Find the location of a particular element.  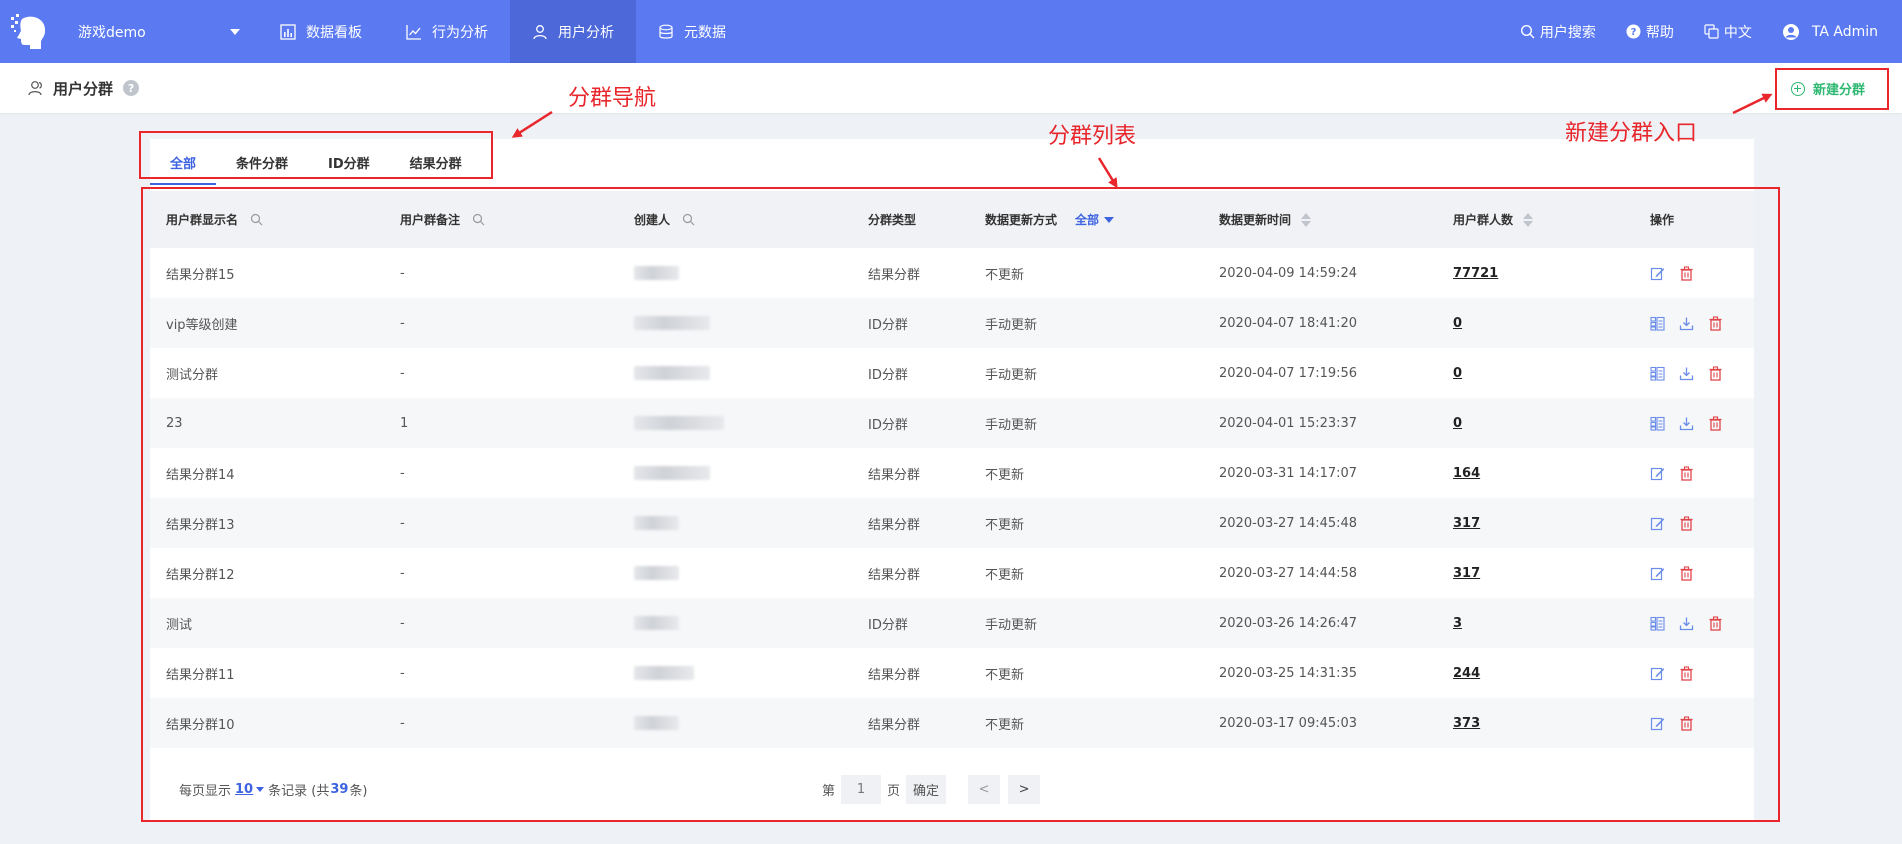

logo-head-icon is located at coordinates (28, 31).